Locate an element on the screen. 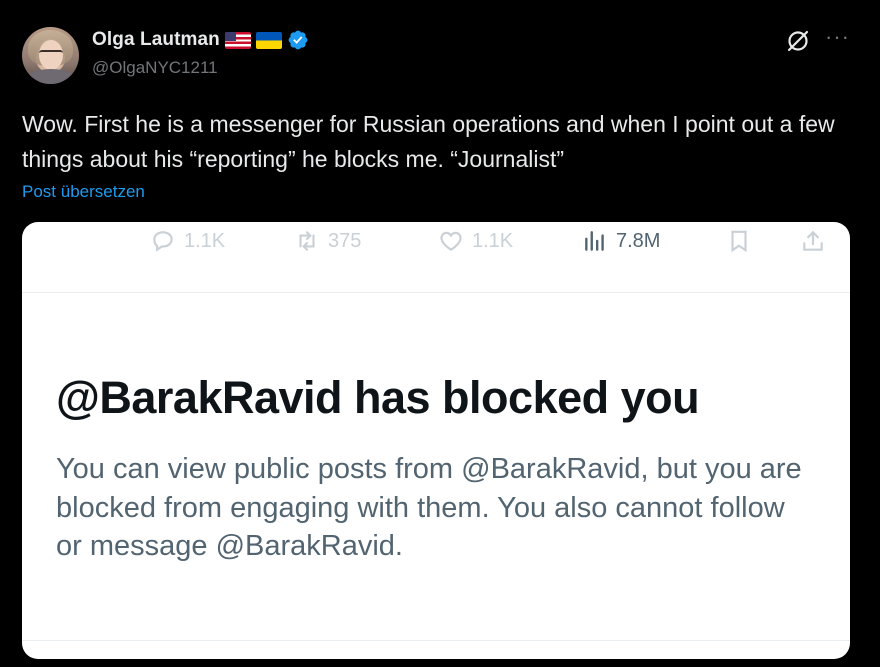 The image size is (880, 667). embedded-views: 7.8M is located at coordinates (621, 241).